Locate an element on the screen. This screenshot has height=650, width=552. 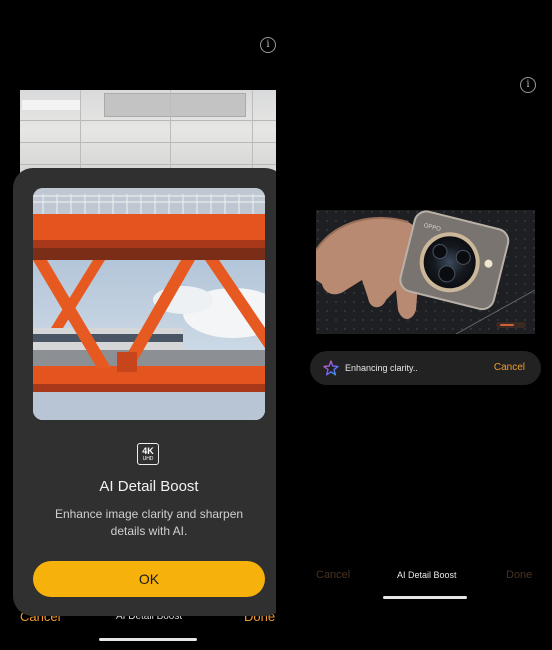
cancel-enhance-button: Cancel is located at coordinates (509, 367).